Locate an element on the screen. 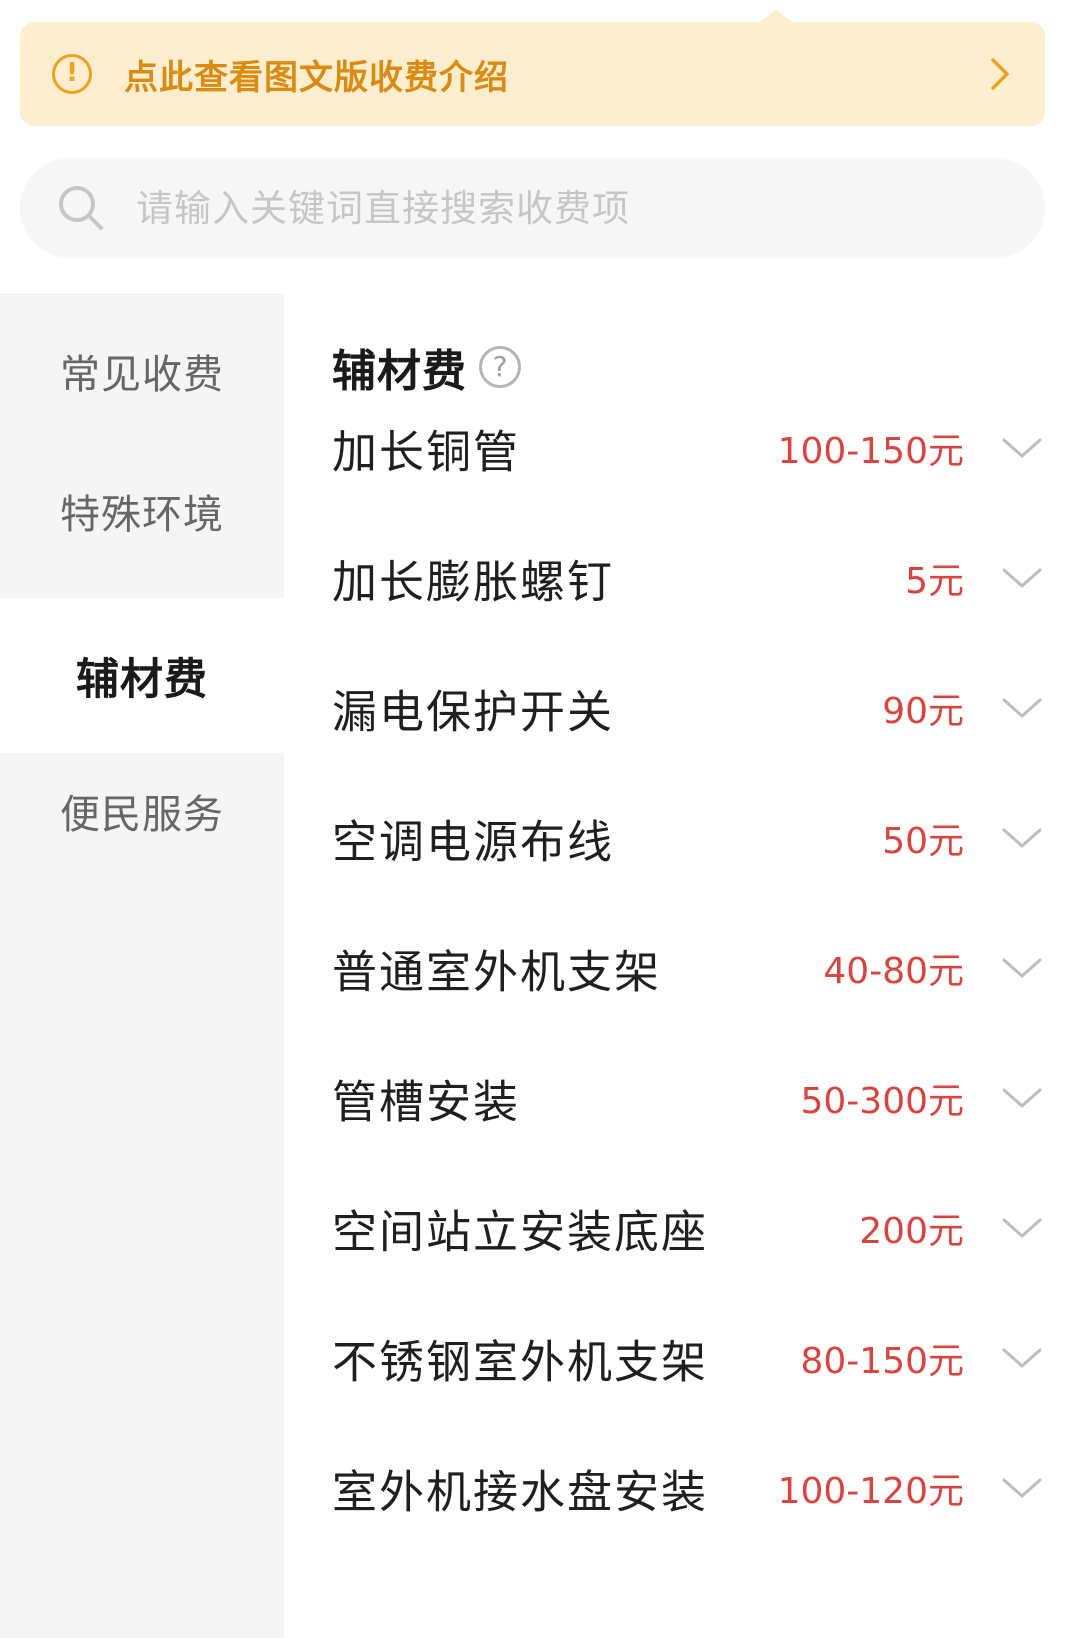  banner-text: 点此查看图文版收费介绍 is located at coordinates (316, 77).